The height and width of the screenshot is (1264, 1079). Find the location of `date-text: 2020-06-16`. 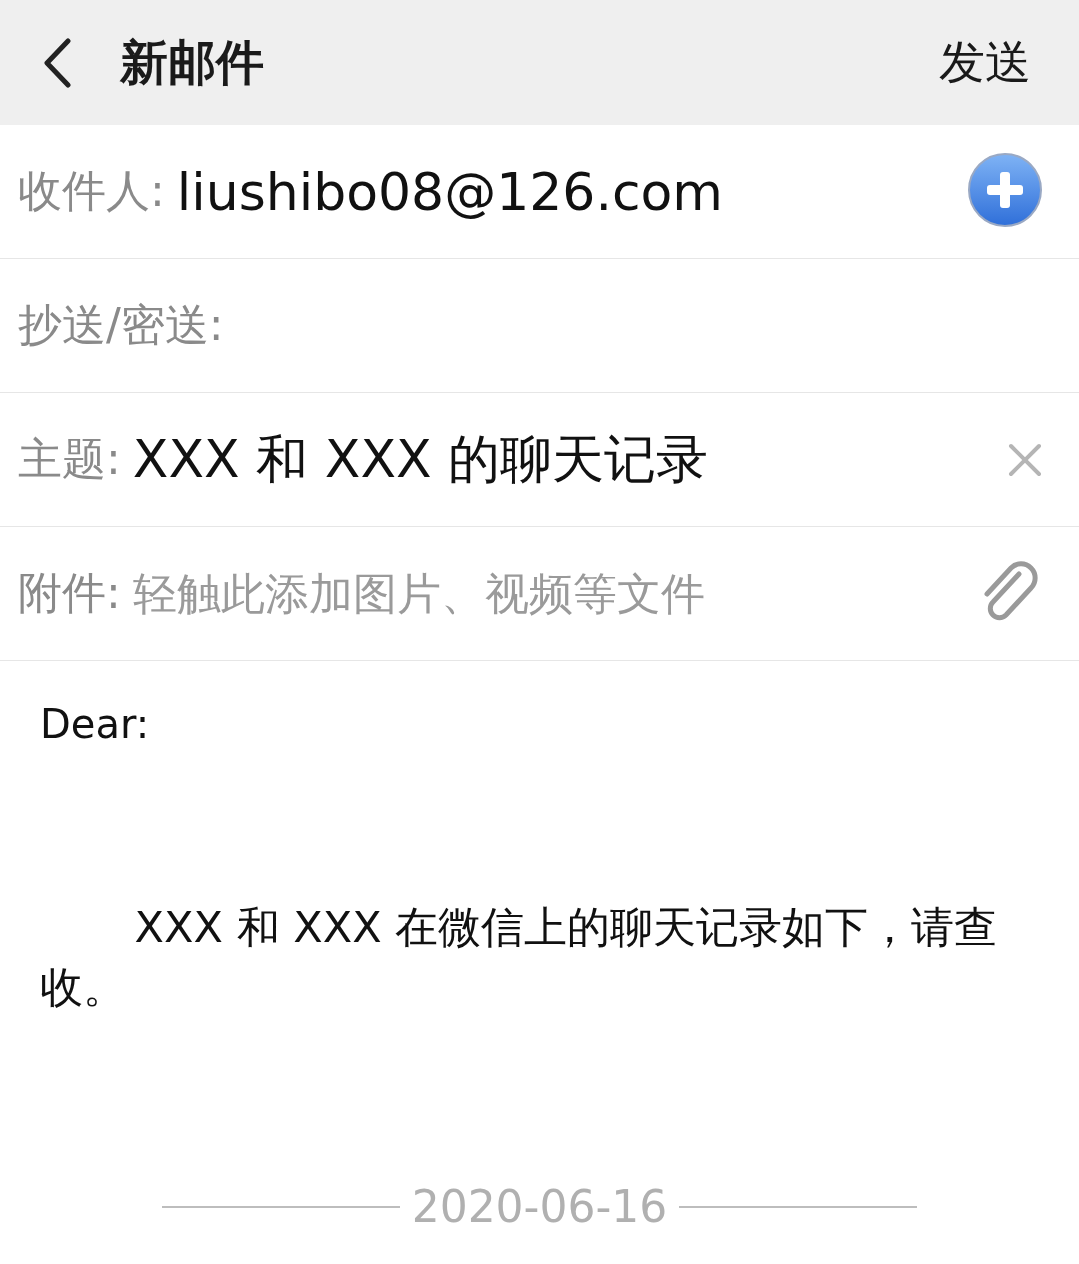

date-text: 2020-06-16 is located at coordinates (539, 1206).